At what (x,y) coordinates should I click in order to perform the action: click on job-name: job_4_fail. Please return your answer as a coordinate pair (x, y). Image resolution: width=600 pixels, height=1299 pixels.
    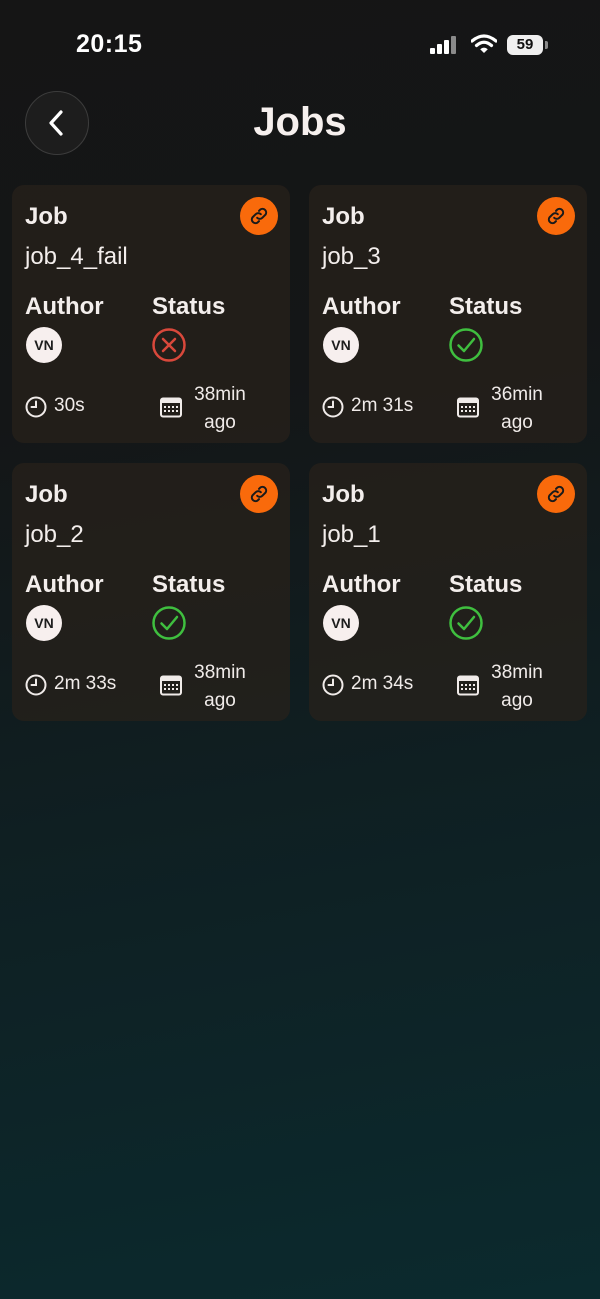
    Looking at the image, I should click on (76, 256).